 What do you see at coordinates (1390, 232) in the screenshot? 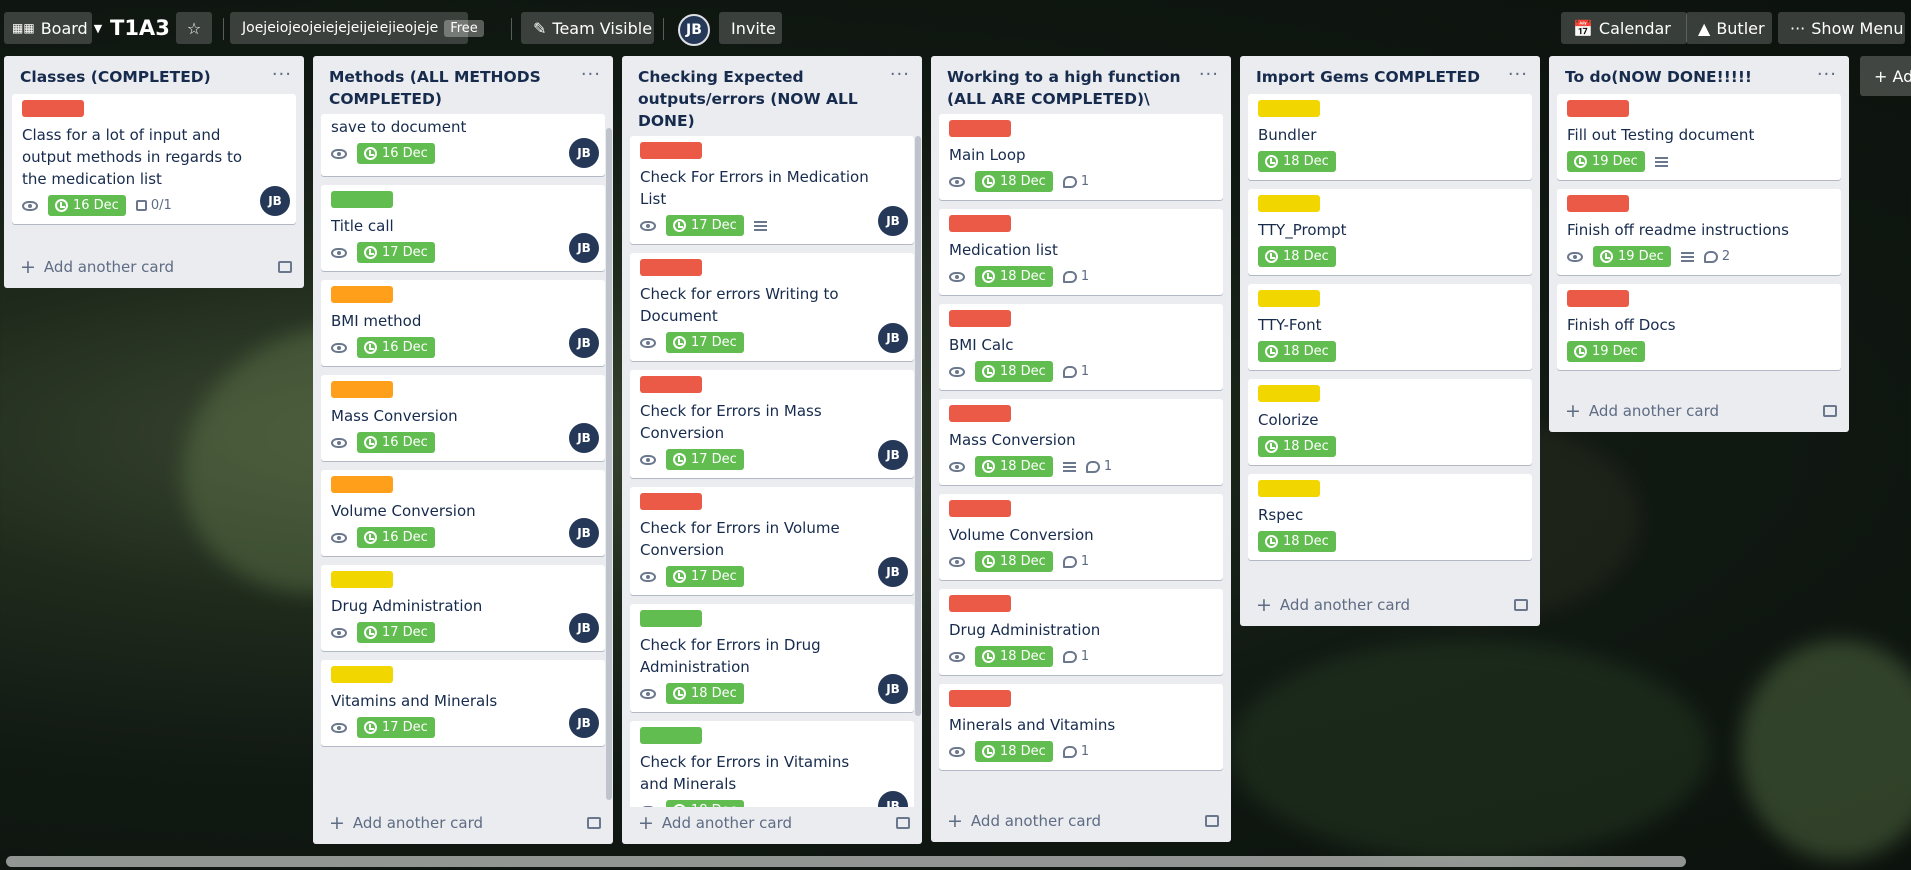
I see `card: TTY_Prompt 18 Dec` at bounding box center [1390, 232].